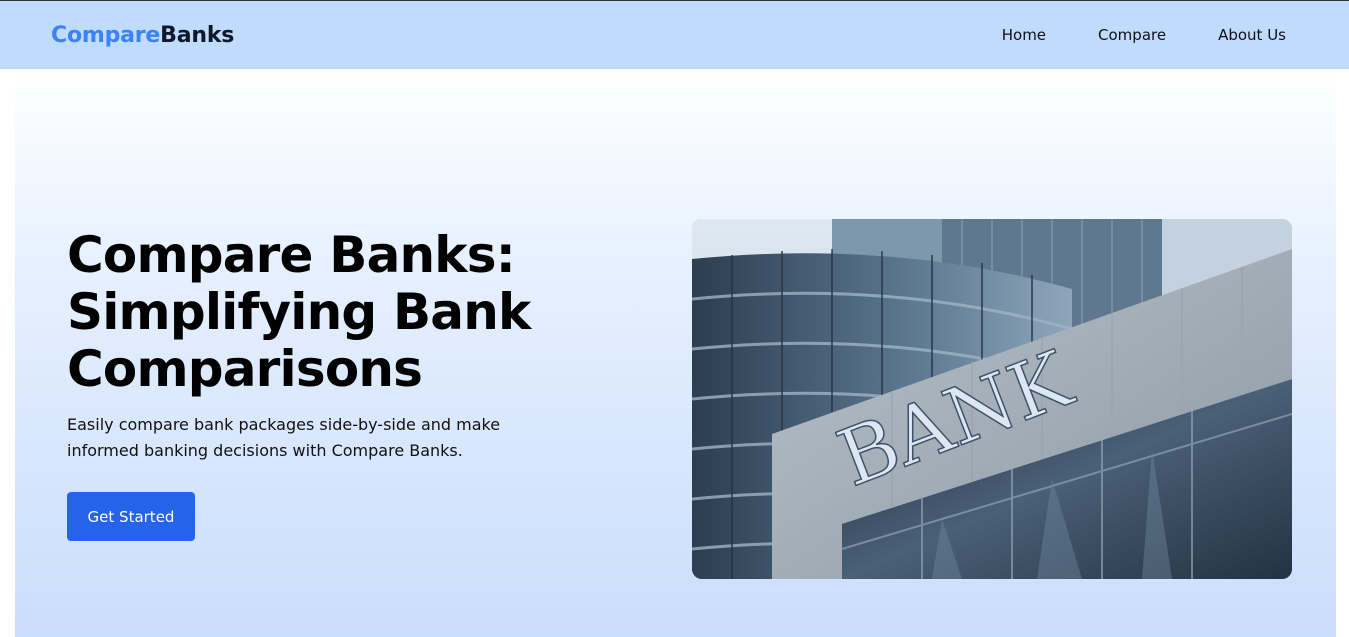 Image resolution: width=1349 pixels, height=637 pixels. I want to click on brand-logo: CompareBanks, so click(142, 35).